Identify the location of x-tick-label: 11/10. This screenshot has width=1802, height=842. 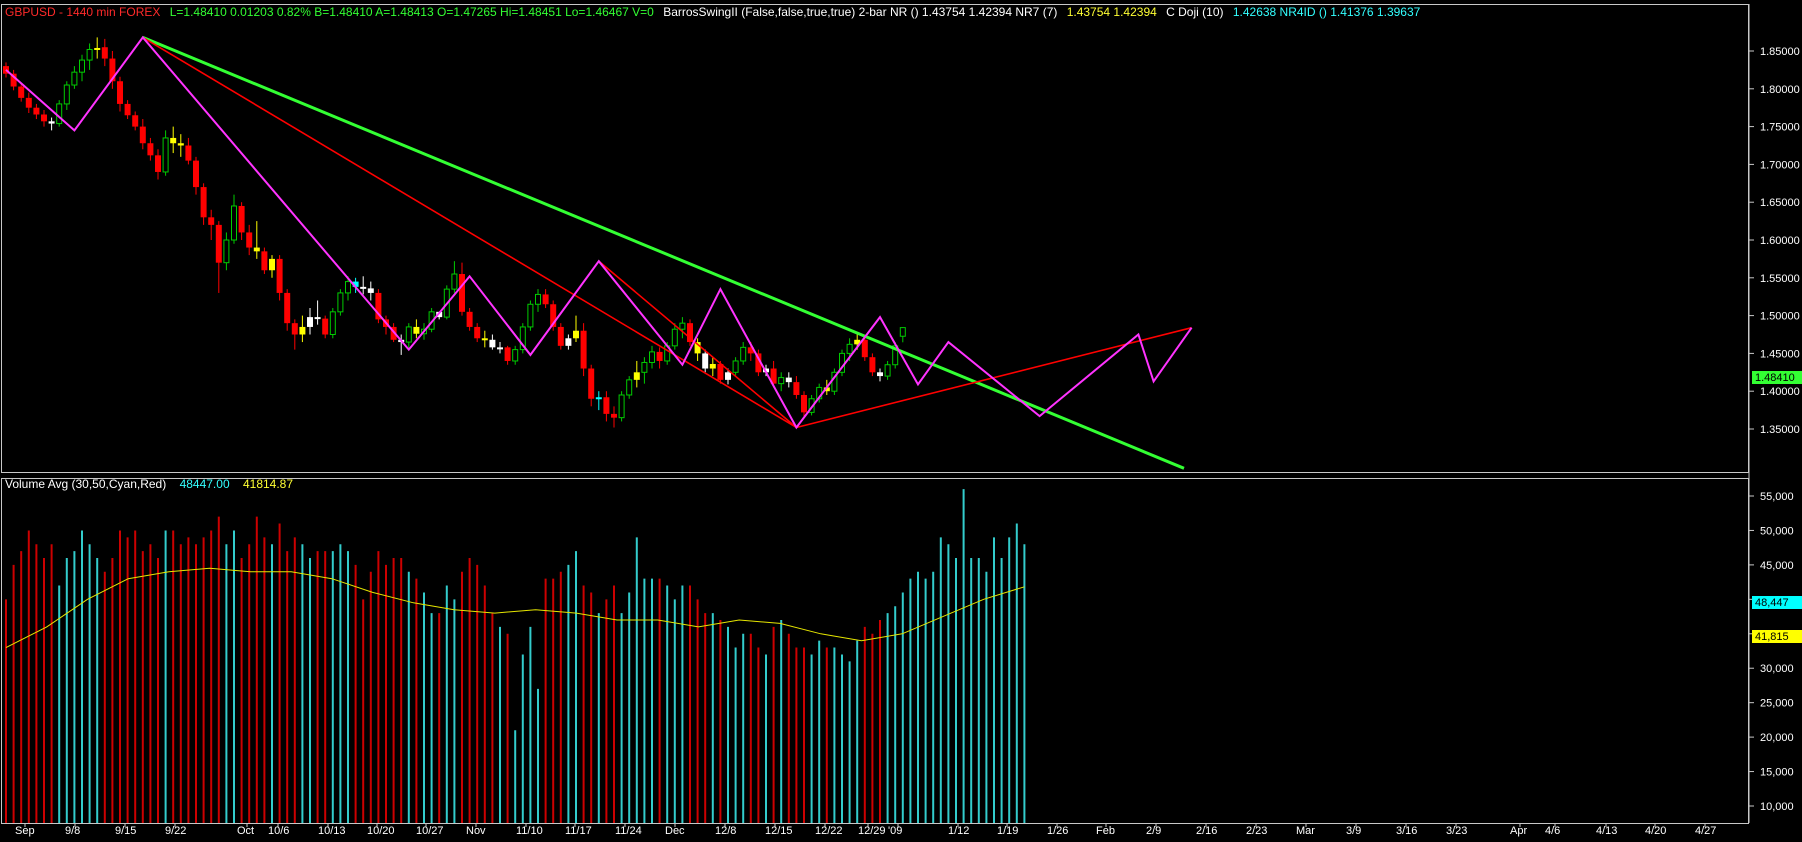
(529, 831).